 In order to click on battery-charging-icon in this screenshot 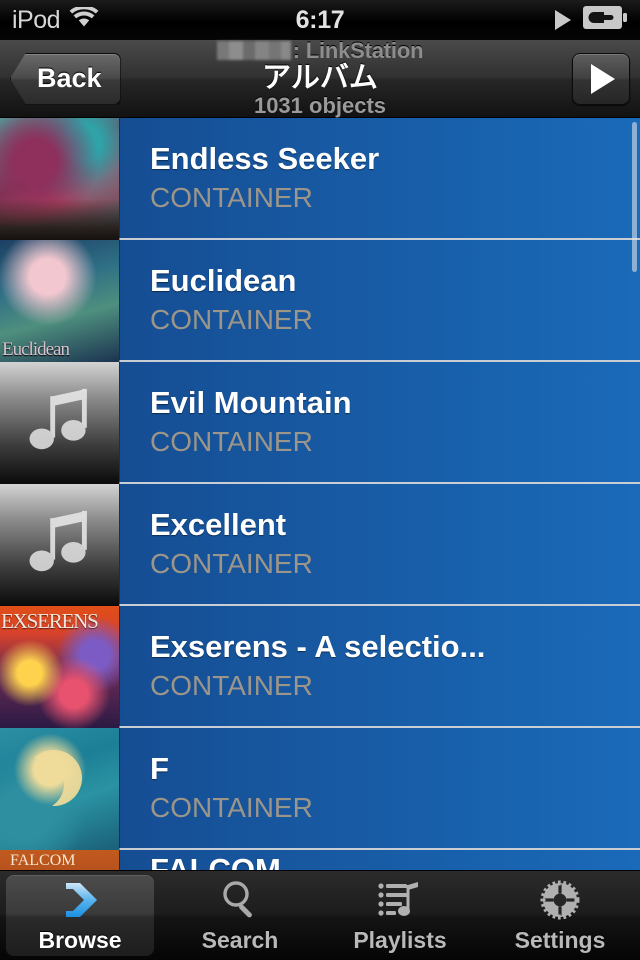, I will do `click(605, 20)`.